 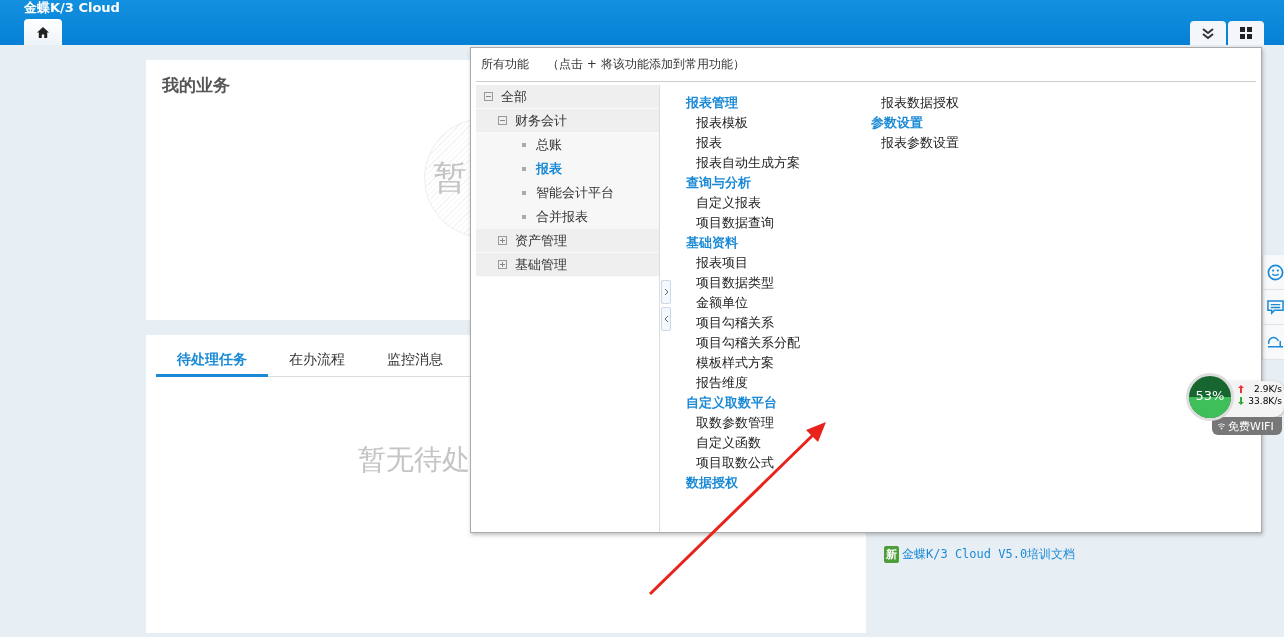 What do you see at coordinates (778, 383) in the screenshot?
I see `function-link: 报告维度` at bounding box center [778, 383].